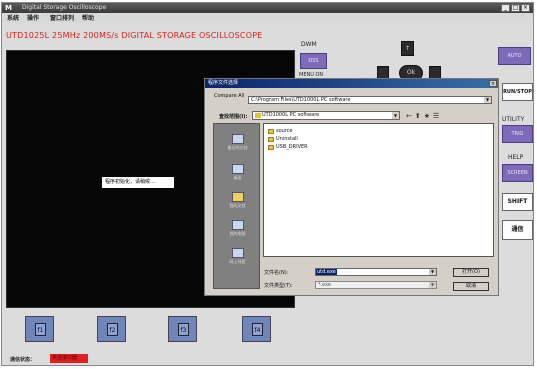  Describe the element at coordinates (370, 100) in the screenshot. I see `path-field: C:\Program Files\UTD1000L PC software ▼` at that location.